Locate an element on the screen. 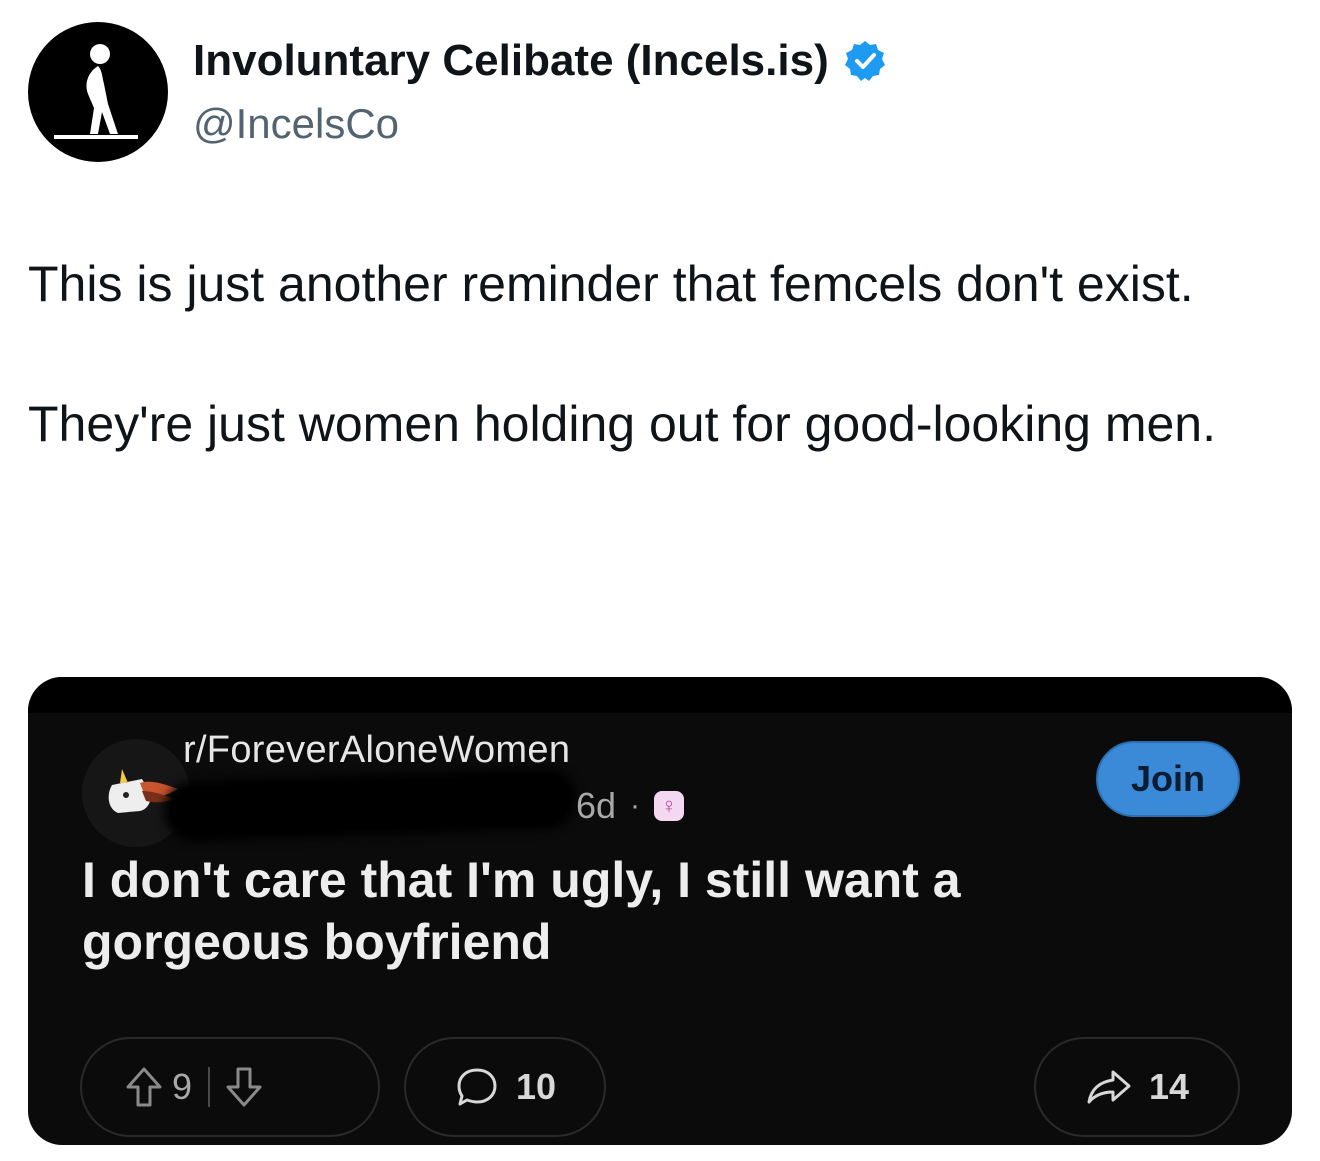  comments-button: 10 is located at coordinates (505, 1087).